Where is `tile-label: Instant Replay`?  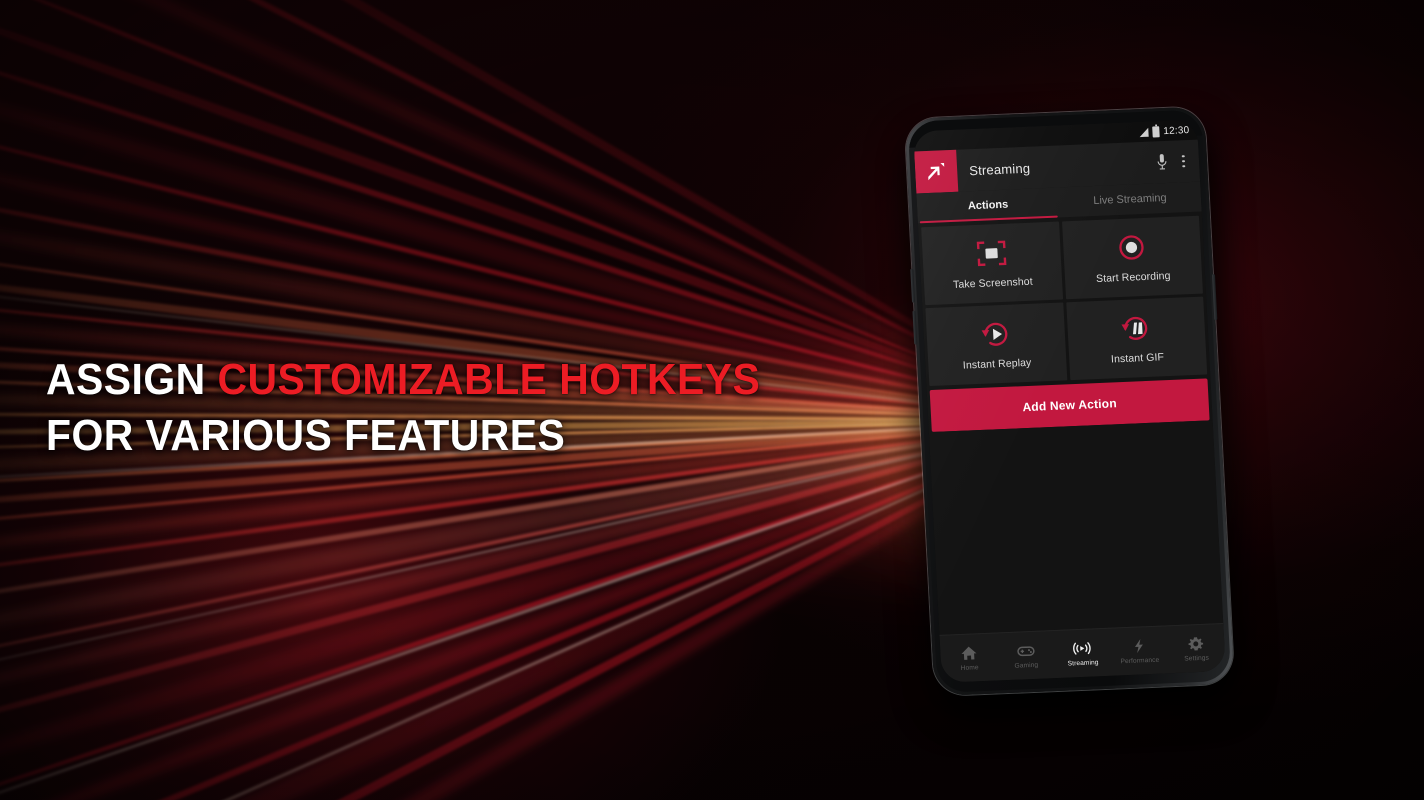 tile-label: Instant Replay is located at coordinates (997, 364).